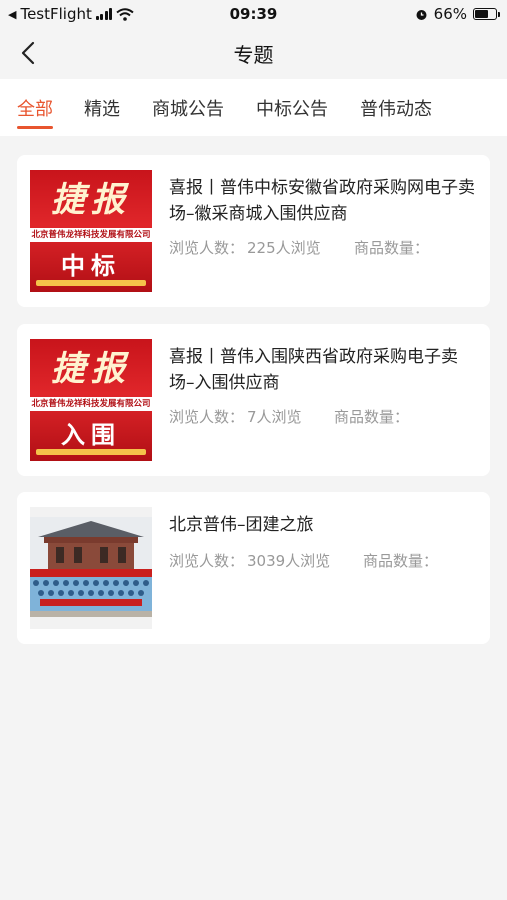 The height and width of the screenshot is (900, 507). Describe the element at coordinates (396, 108) in the screenshot. I see `tab-puwei-news: 普伟动态` at that location.